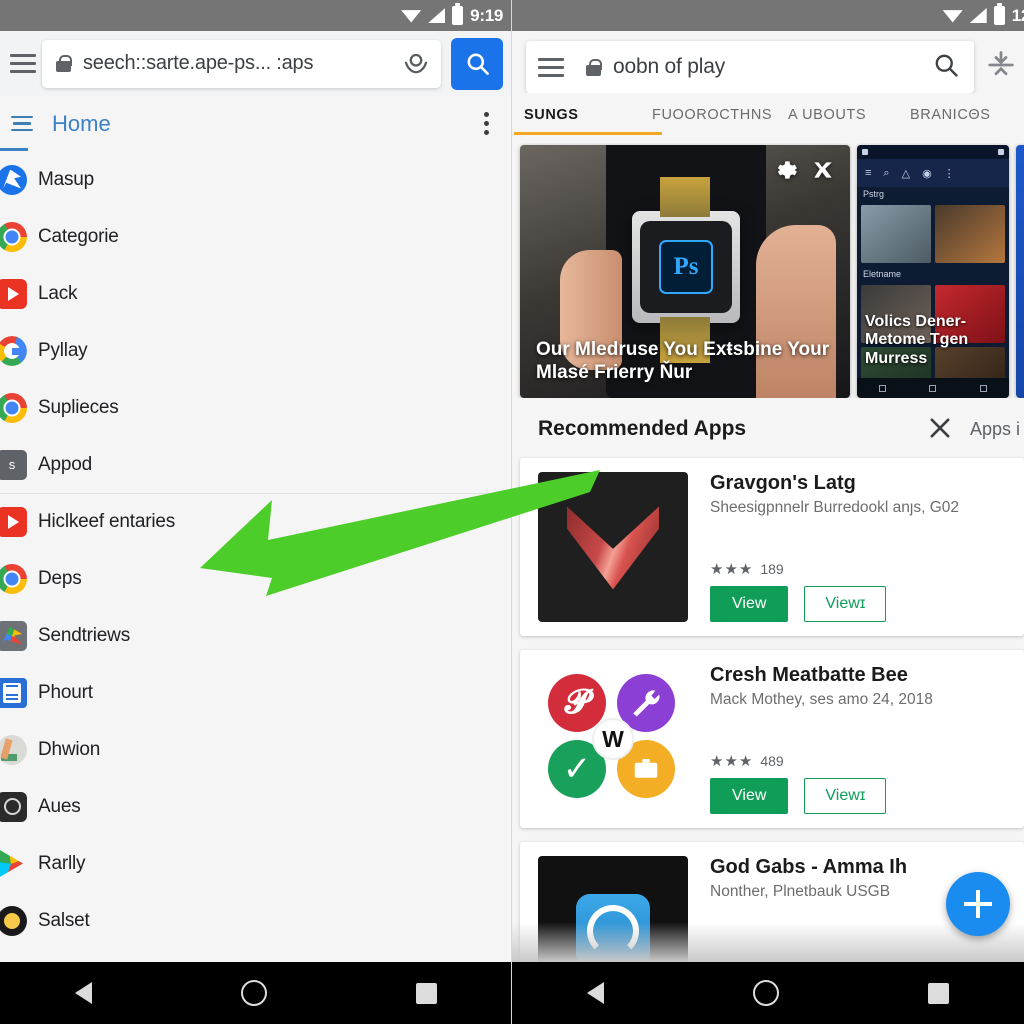  I want to click on page-hamburger-icon, so click(21, 123).